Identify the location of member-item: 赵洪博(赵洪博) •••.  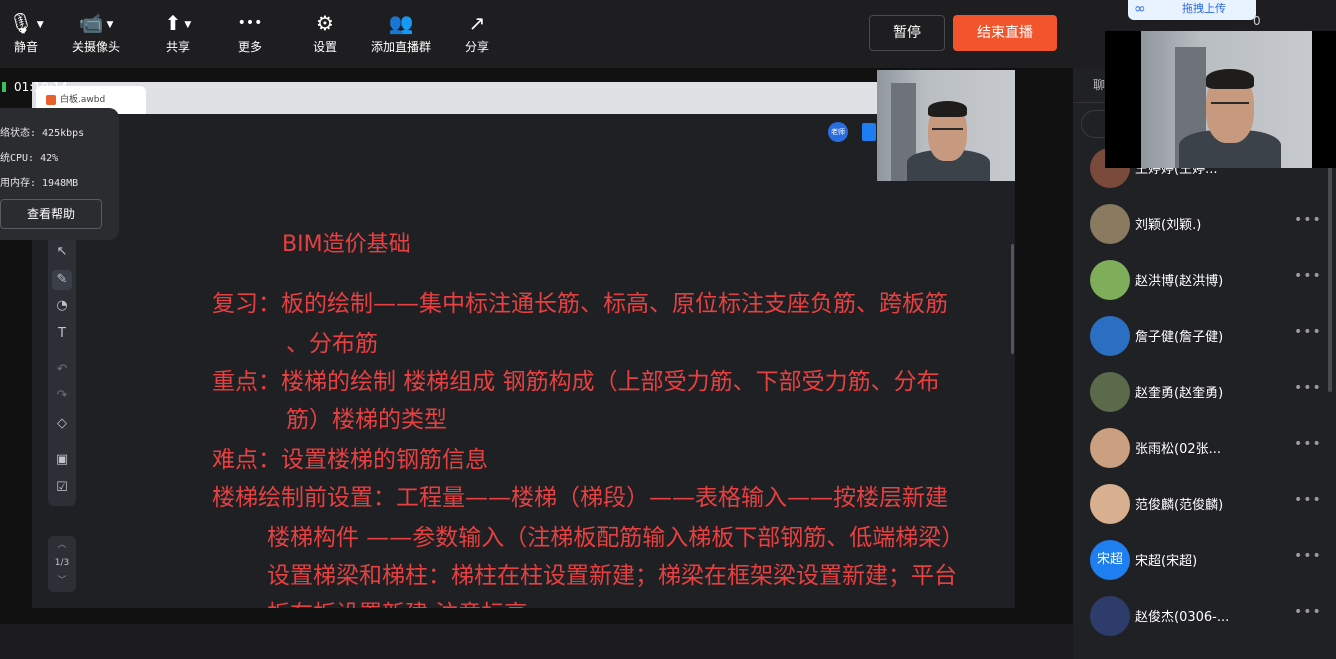
(1206, 280).